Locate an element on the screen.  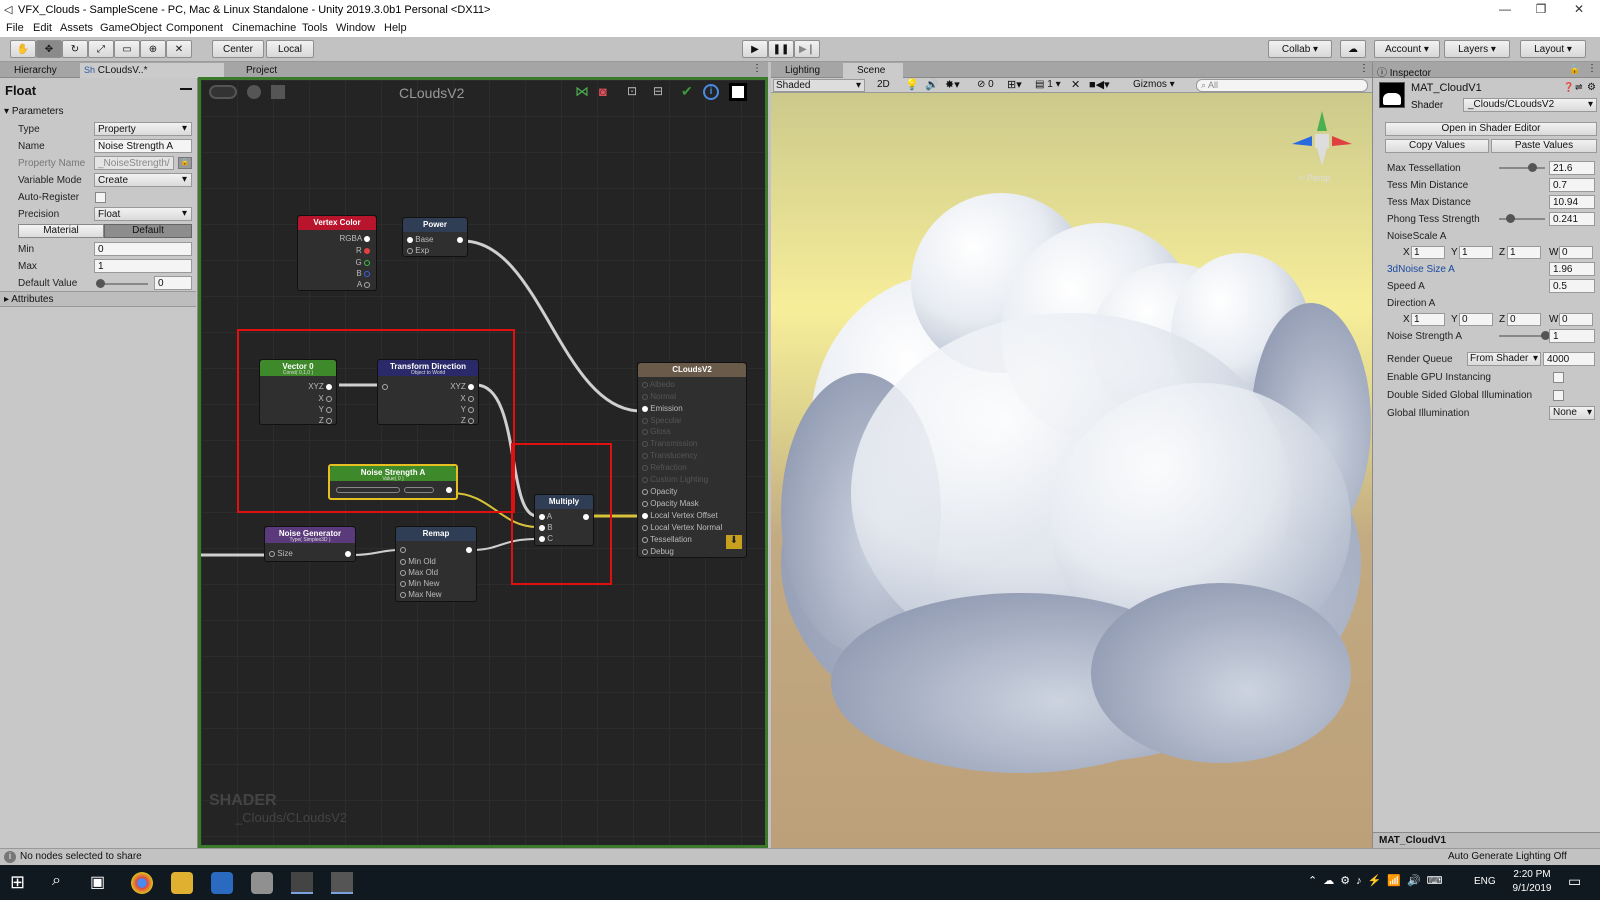
layout-dropdown: Layout ▾ is located at coordinates (1553, 49).